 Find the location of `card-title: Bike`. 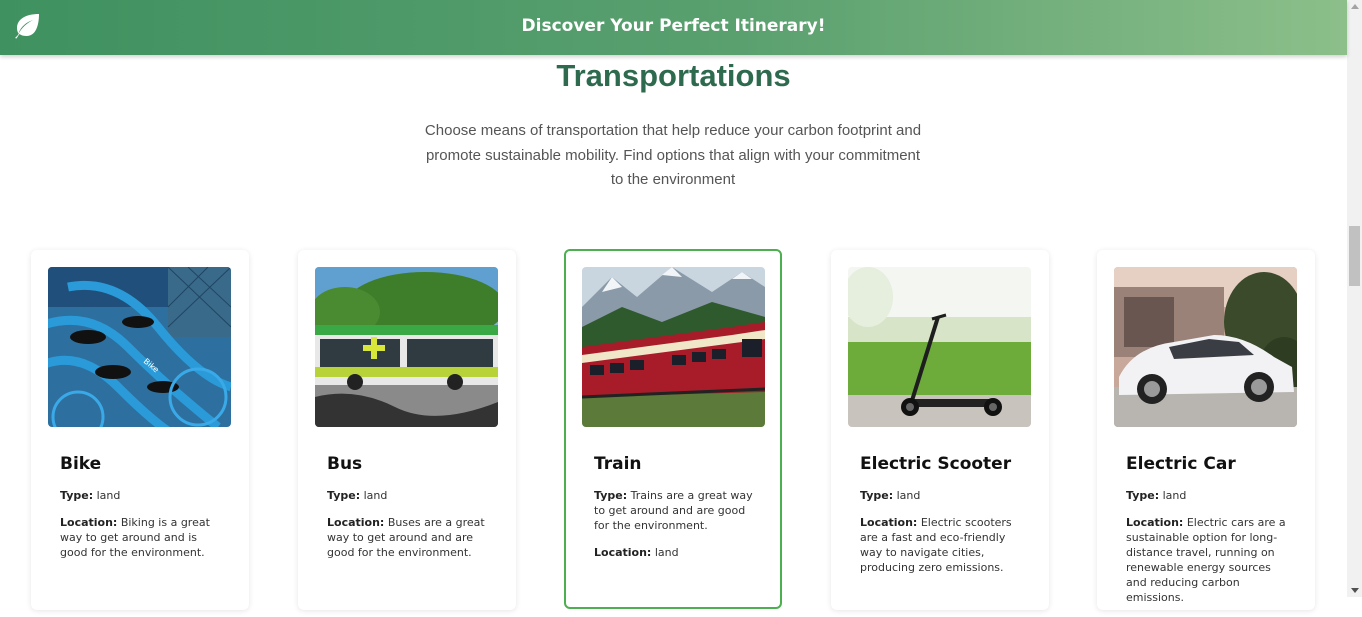

card-title: Bike is located at coordinates (81, 464).